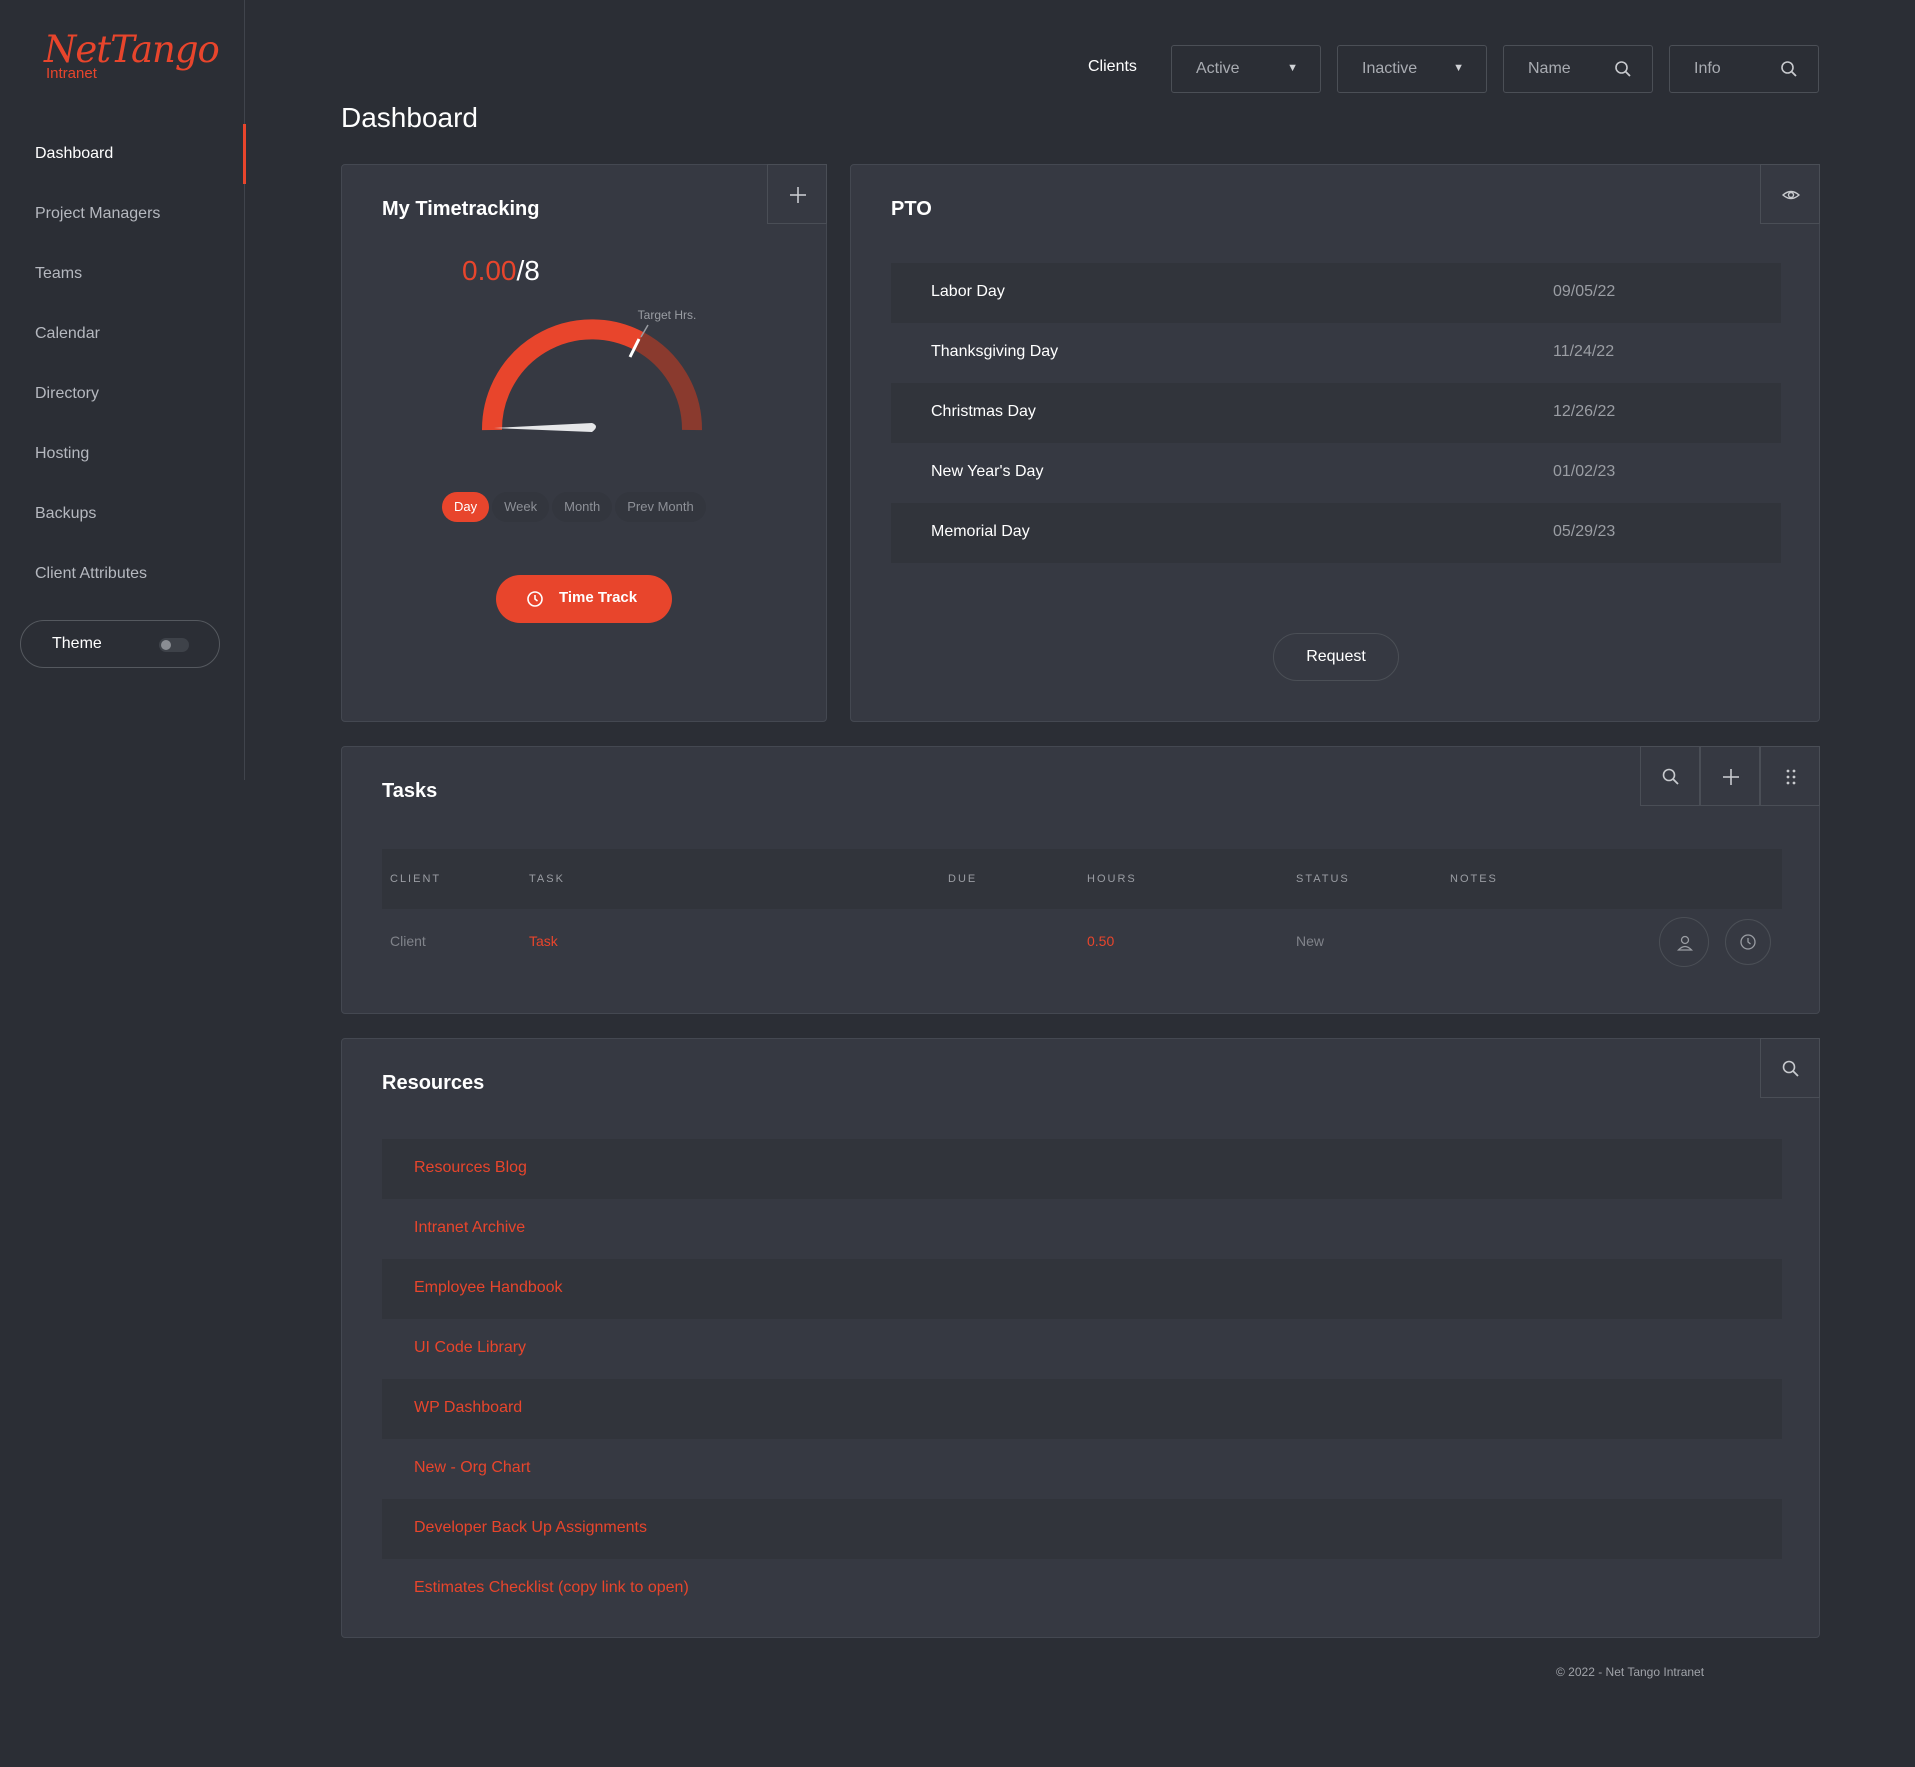 This screenshot has width=1915, height=1767. Describe the element at coordinates (667, 315) in the screenshot. I see `gauge-target-label: Target Hrs.` at that location.